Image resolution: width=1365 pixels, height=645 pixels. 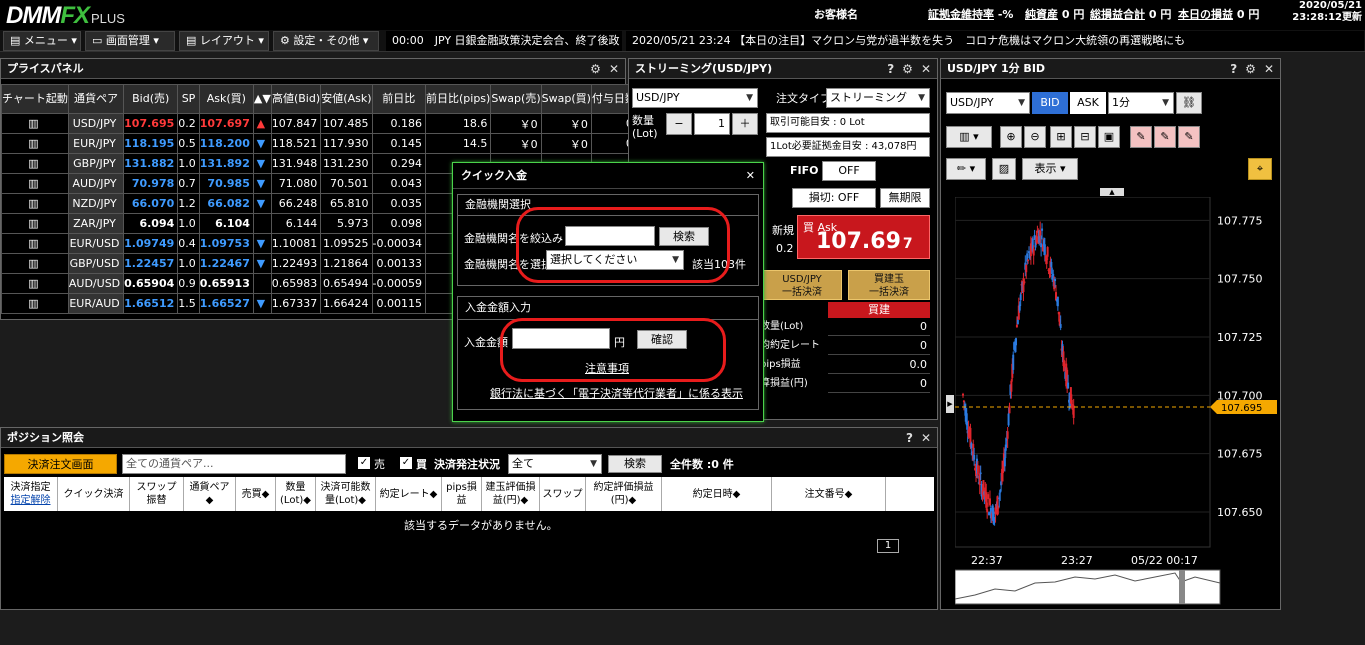 What do you see at coordinates (888, 546) in the screenshot?
I see `page-number: 1` at bounding box center [888, 546].